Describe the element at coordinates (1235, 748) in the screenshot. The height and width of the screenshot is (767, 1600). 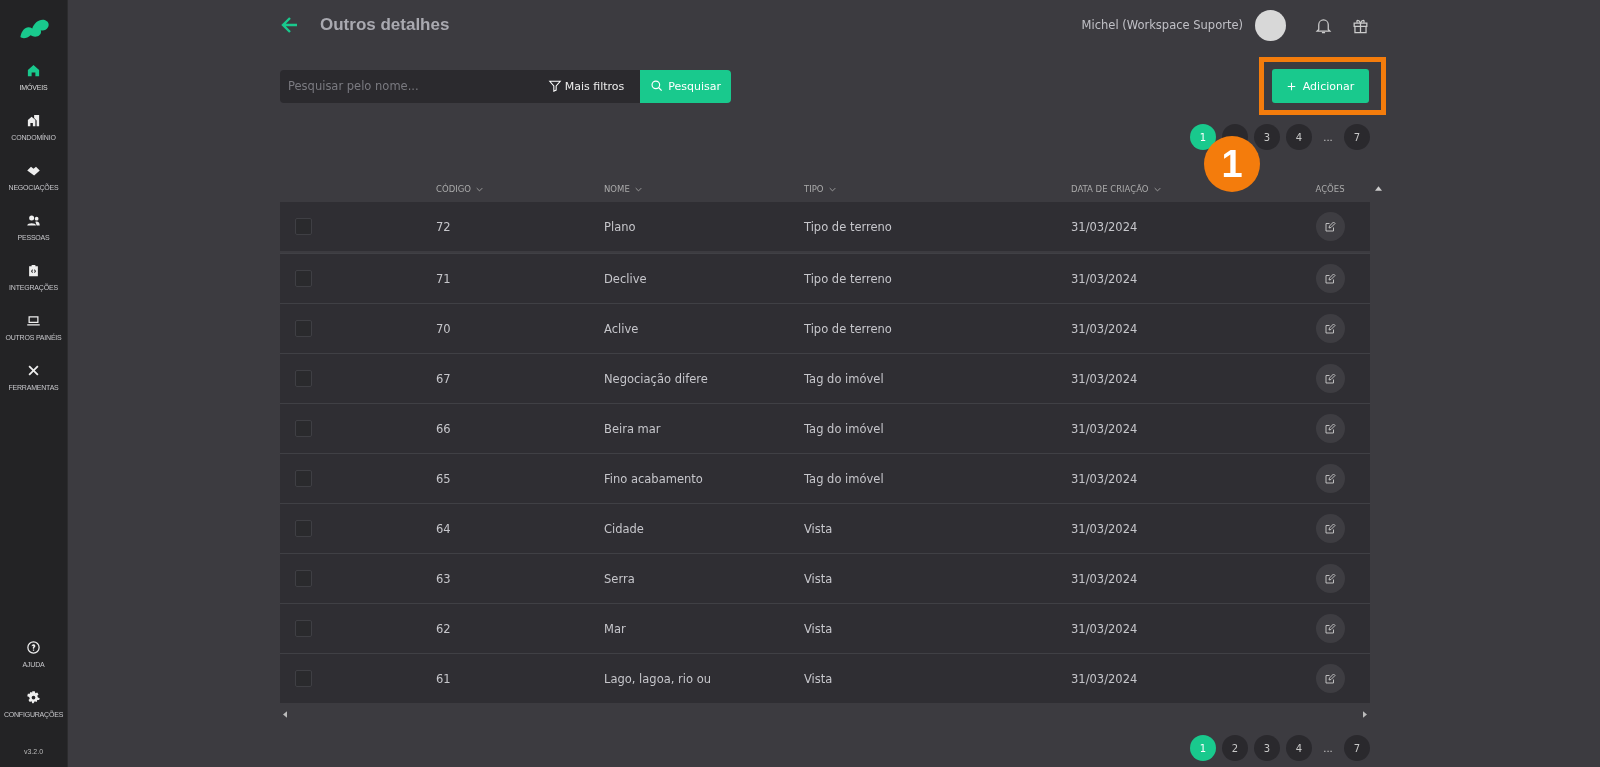
I see `page-button: 2` at that location.